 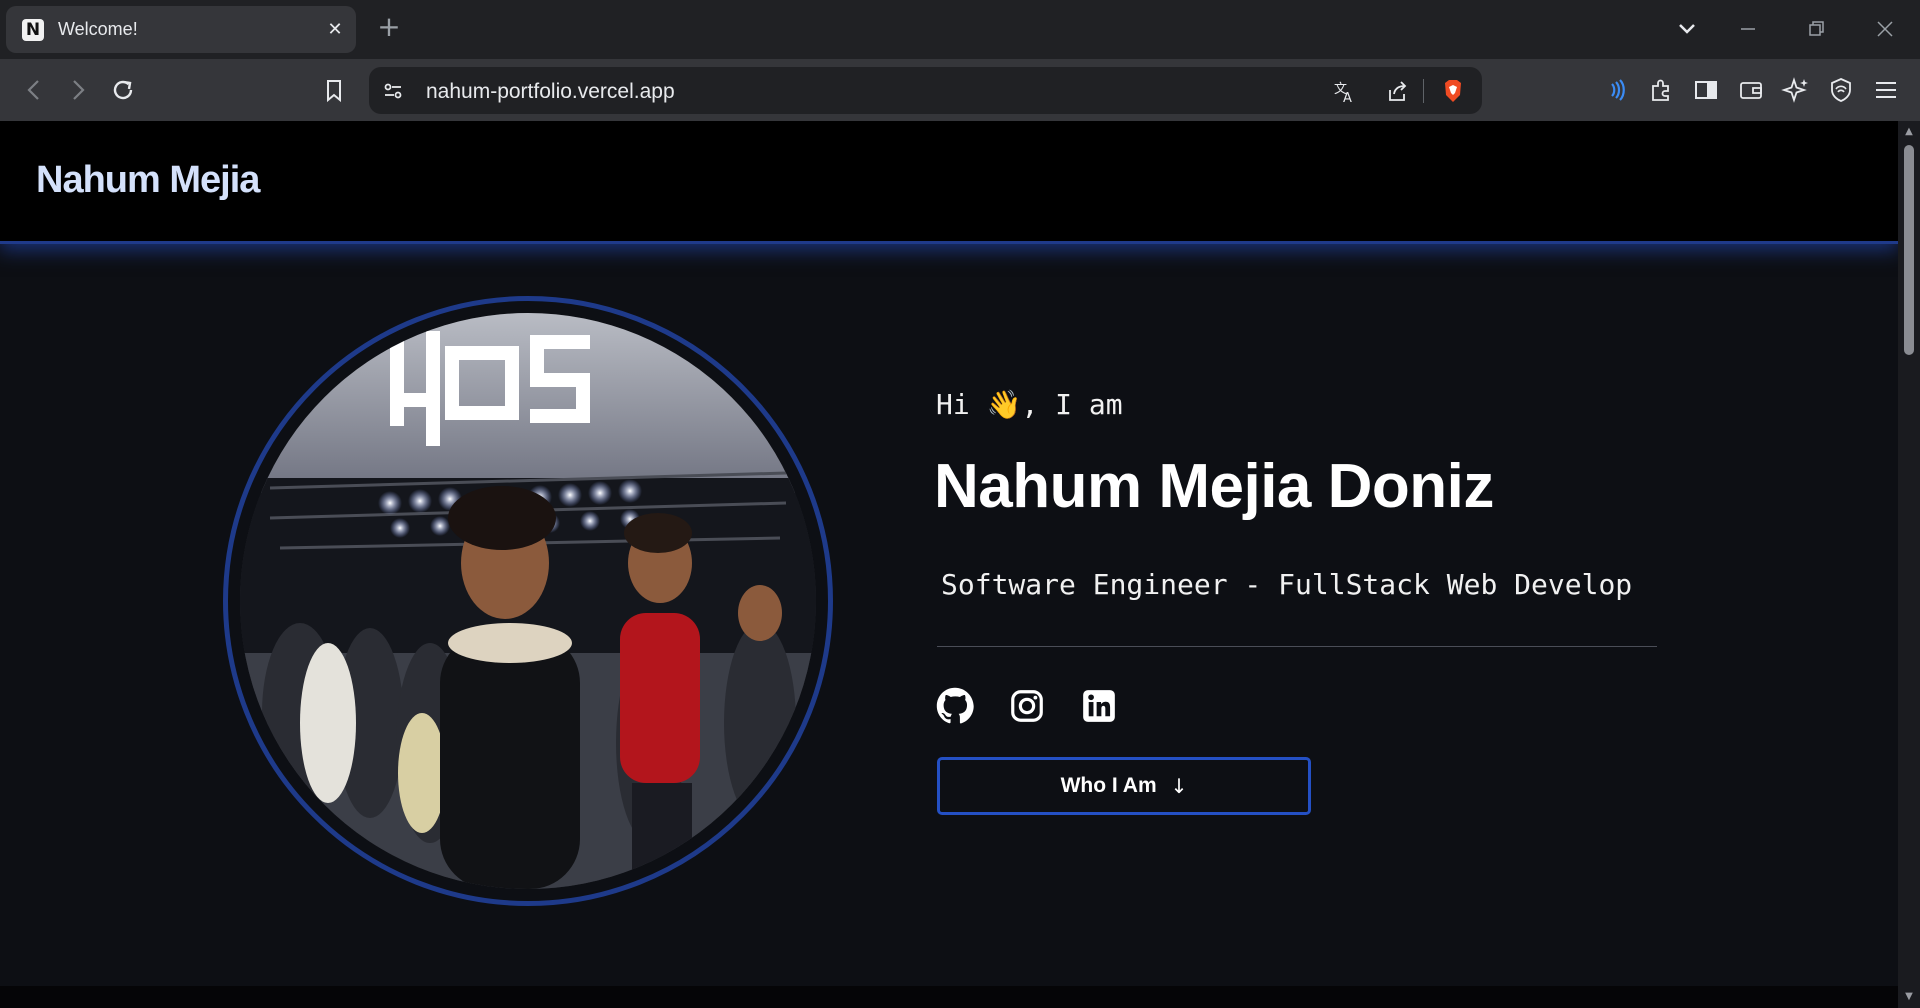 What do you see at coordinates (1397, 91) in the screenshot?
I see `share-icon` at bounding box center [1397, 91].